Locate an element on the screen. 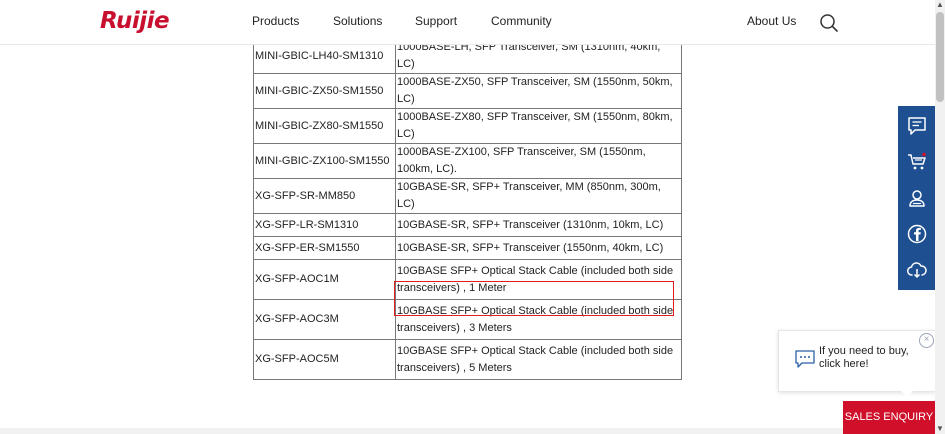 This screenshot has width=945, height=434. model-cell: MINI-GBIC-ZX80-SM1550 is located at coordinates (324, 126).